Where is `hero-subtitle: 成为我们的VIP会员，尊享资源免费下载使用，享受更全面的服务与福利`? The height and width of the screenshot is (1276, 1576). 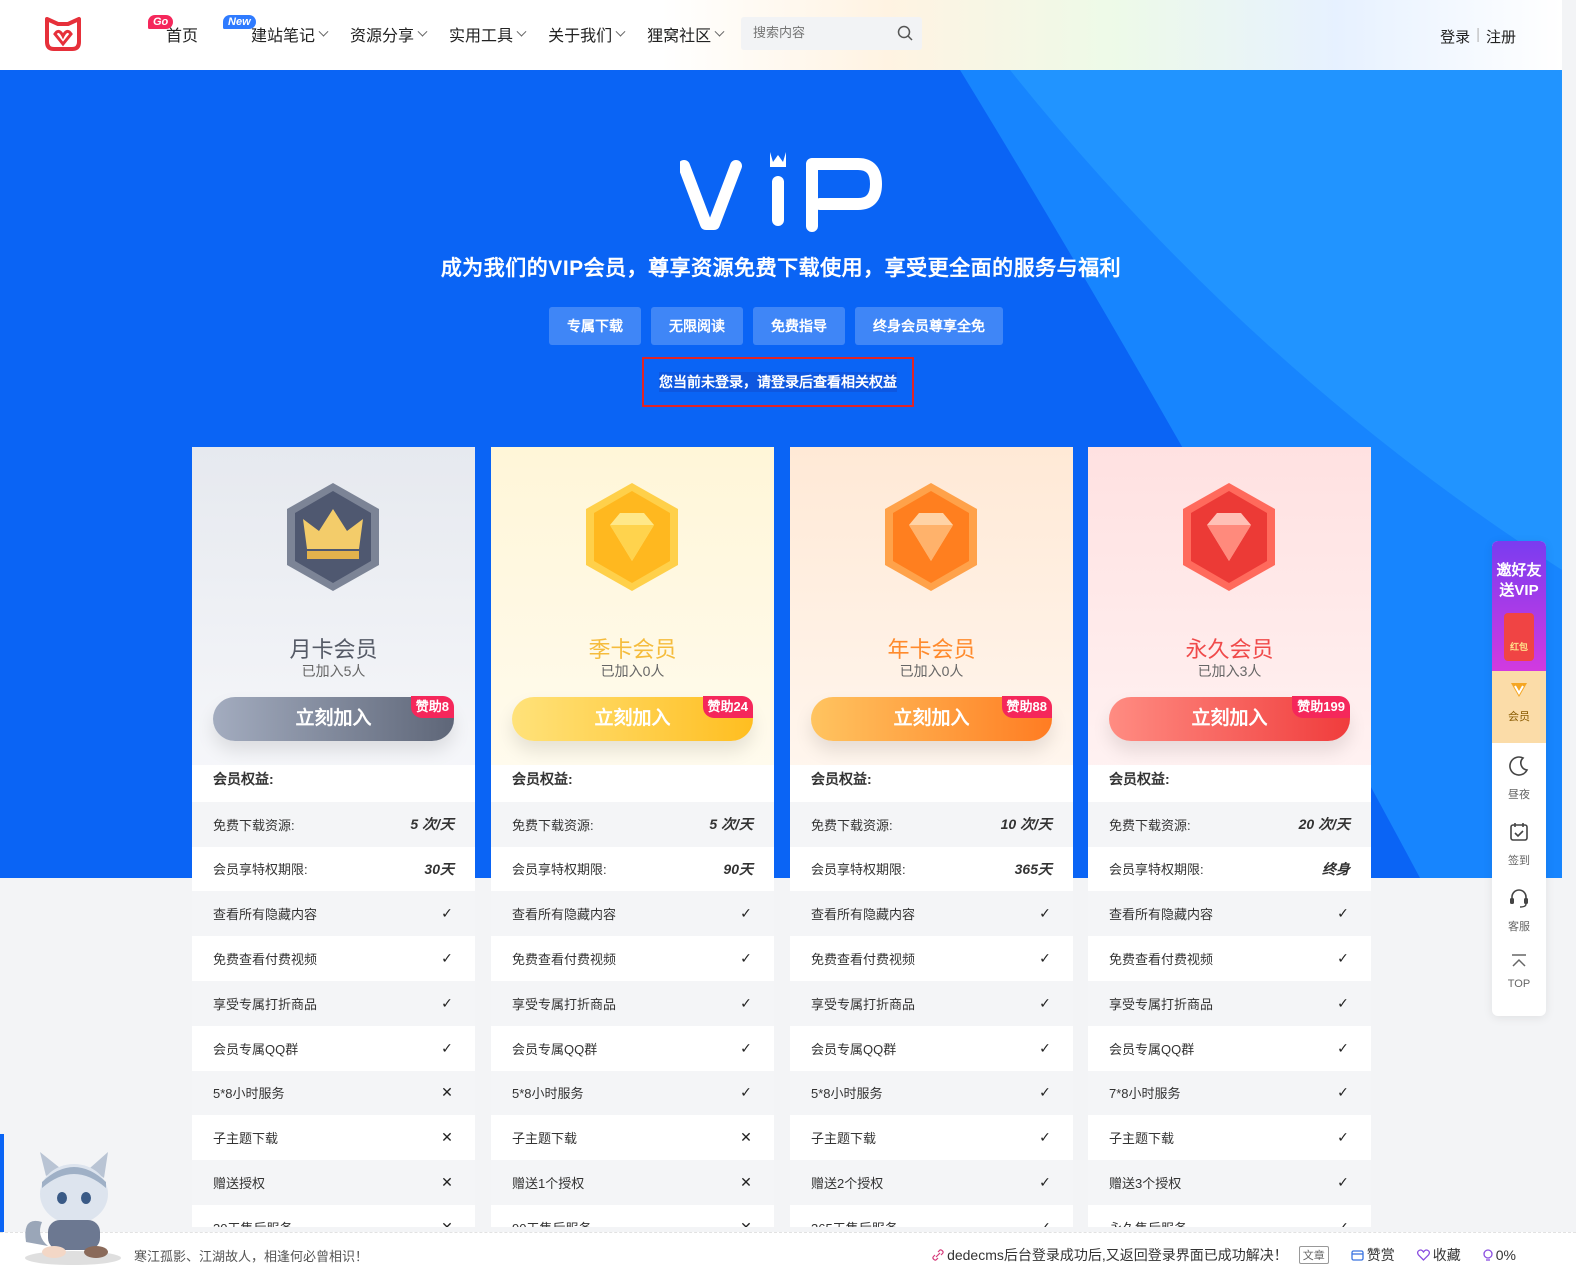 hero-subtitle: 成为我们的VIP会员，尊享资源免费下载使用，享受更全面的服务与福利 is located at coordinates (781, 268).